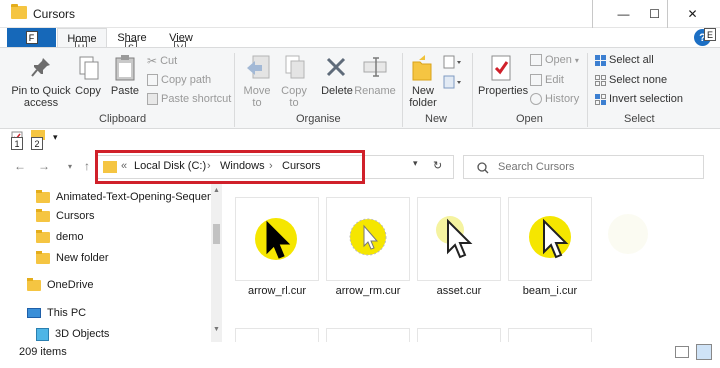  Describe the element at coordinates (55, 137) in the screenshot. I see `customize-qa-icon: ▾` at that location.